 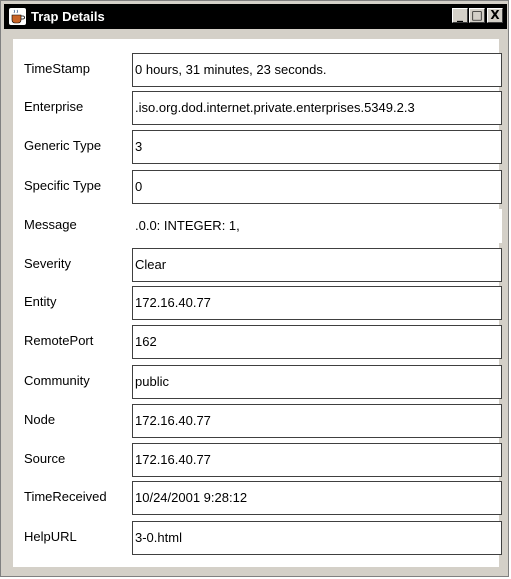 What do you see at coordinates (317, 538) in the screenshot?
I see `help-url-field: 3-0.html` at bounding box center [317, 538].